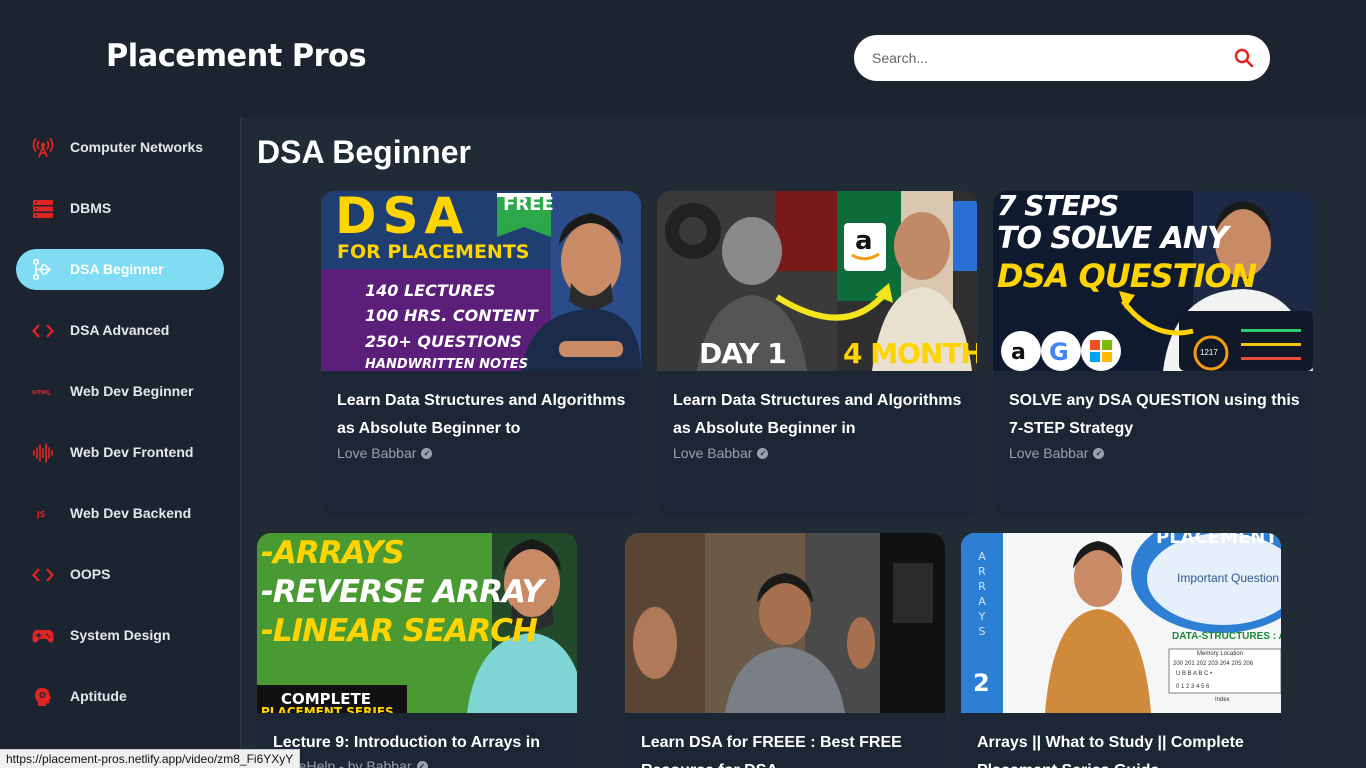 The image size is (1366, 768). Describe the element at coordinates (785, 623) in the screenshot. I see `video-thumbnail` at that location.